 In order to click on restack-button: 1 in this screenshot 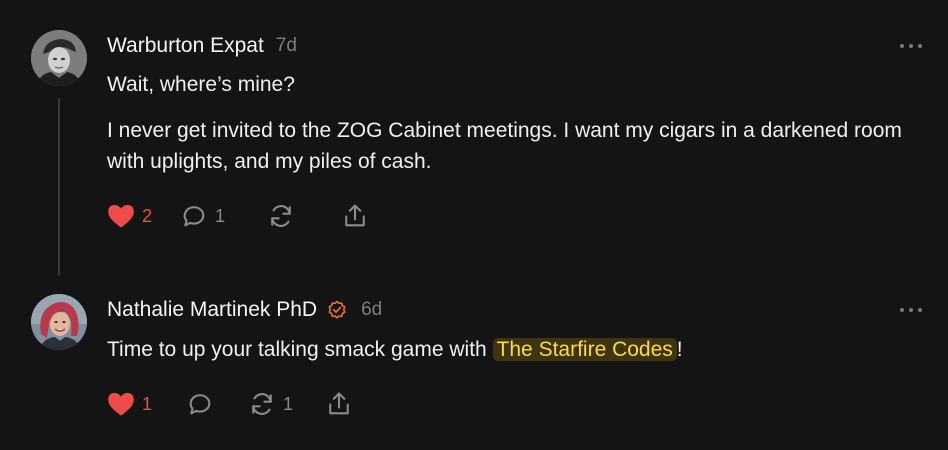, I will do `click(270, 404)`.